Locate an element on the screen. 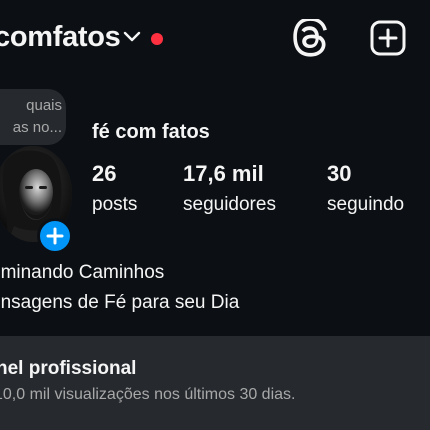 The height and width of the screenshot is (430, 430). chevron-down-icon is located at coordinates (132, 37).